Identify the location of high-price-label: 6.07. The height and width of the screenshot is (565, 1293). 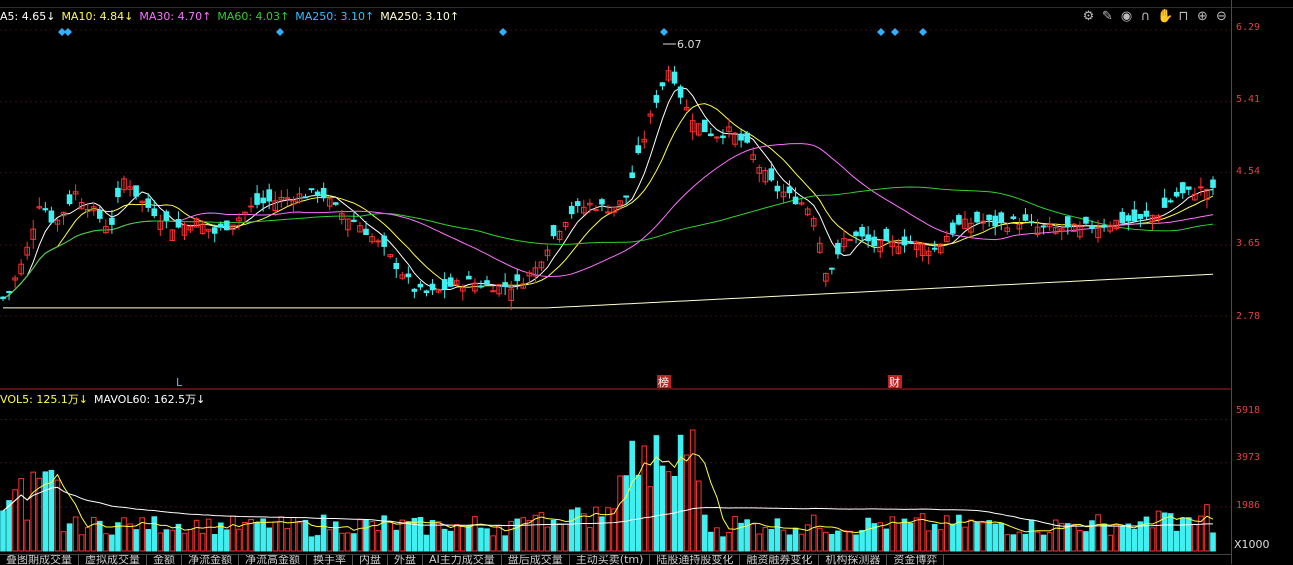
(689, 44).